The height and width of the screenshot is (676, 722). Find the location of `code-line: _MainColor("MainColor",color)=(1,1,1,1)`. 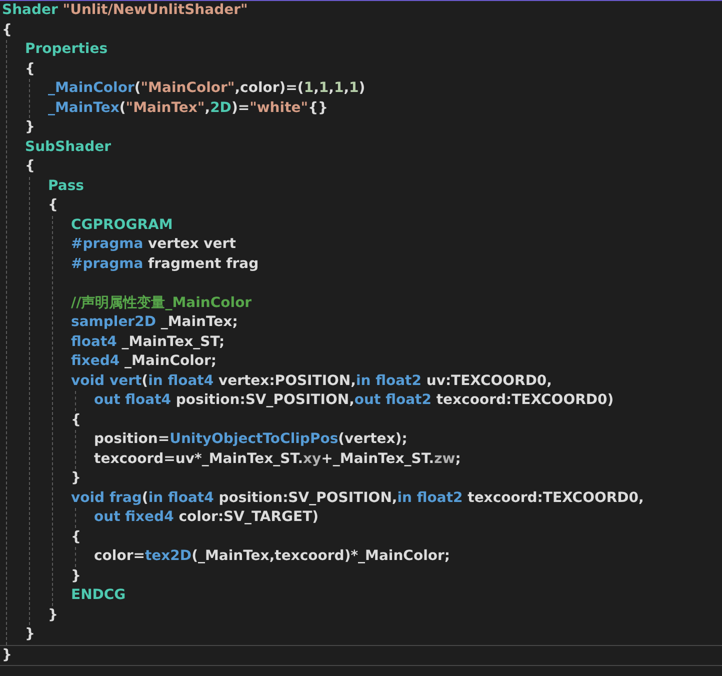

code-line: _MainColor("MainColor",color)=(1,1,1,1) is located at coordinates (207, 88).